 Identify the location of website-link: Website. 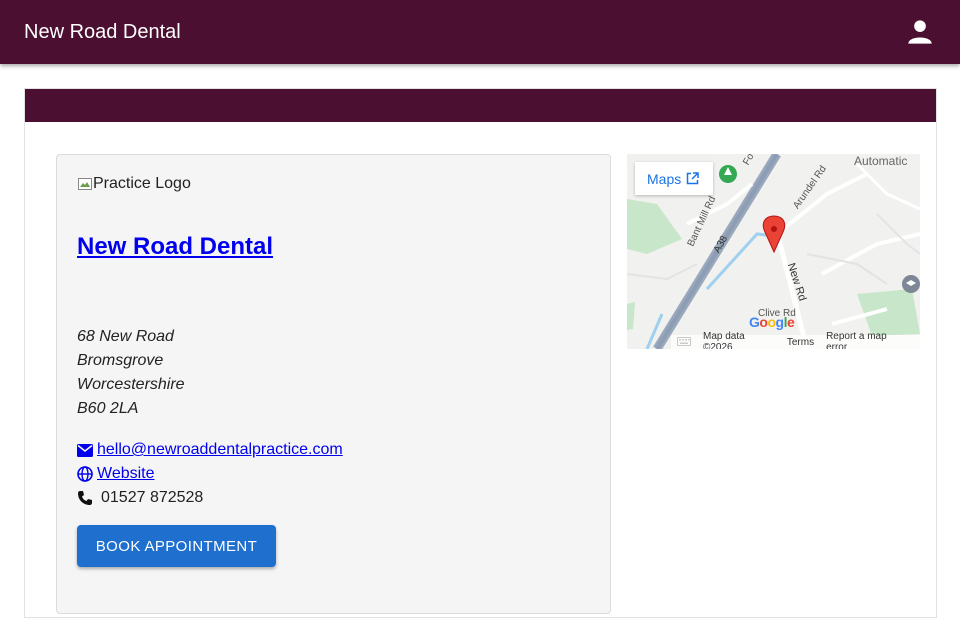
(116, 474).